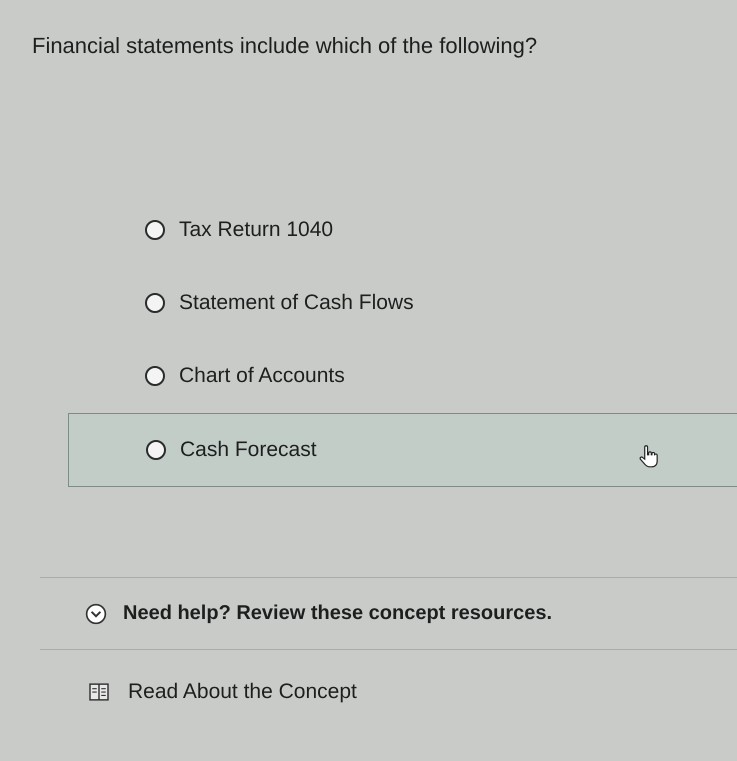 The height and width of the screenshot is (761, 737). What do you see at coordinates (242, 692) in the screenshot?
I see `resource-link: Read About the Concept` at bounding box center [242, 692].